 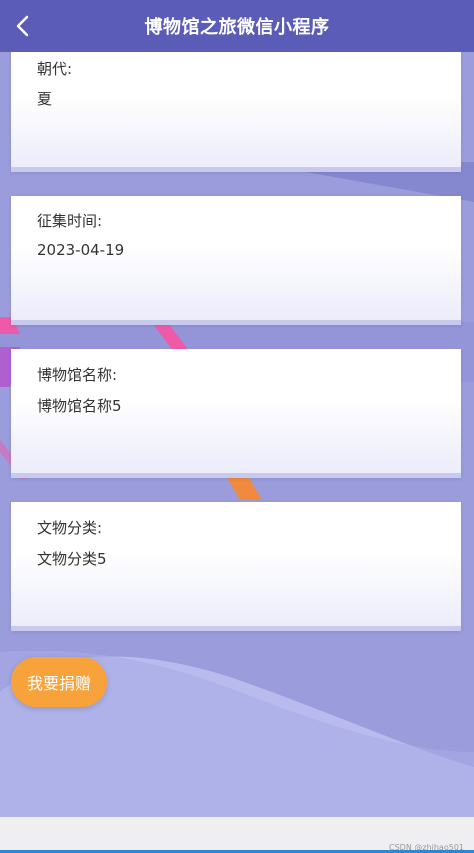 I want to click on museum-name-card: 博物馆名称: 博物馆名称5, so click(x=236, y=413).